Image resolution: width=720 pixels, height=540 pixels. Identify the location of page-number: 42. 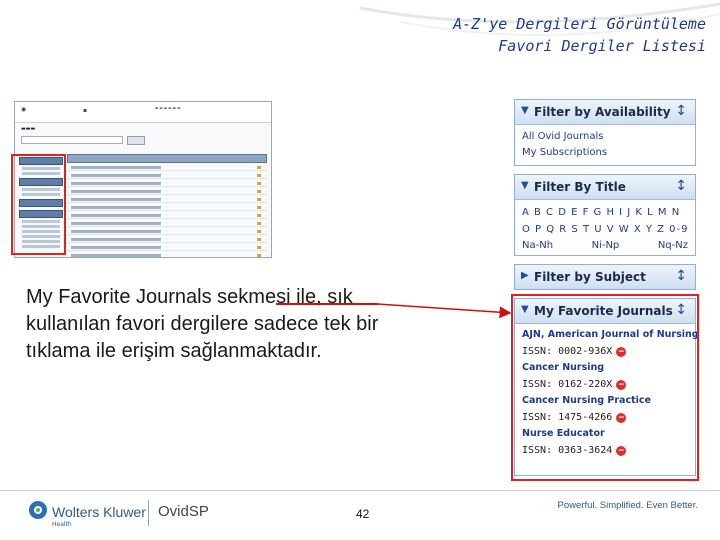
(363, 514).